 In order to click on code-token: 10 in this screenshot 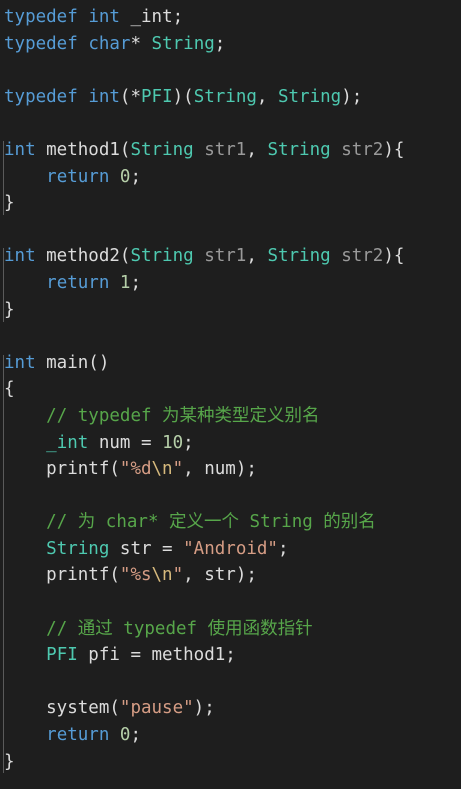, I will do `click(173, 442)`.